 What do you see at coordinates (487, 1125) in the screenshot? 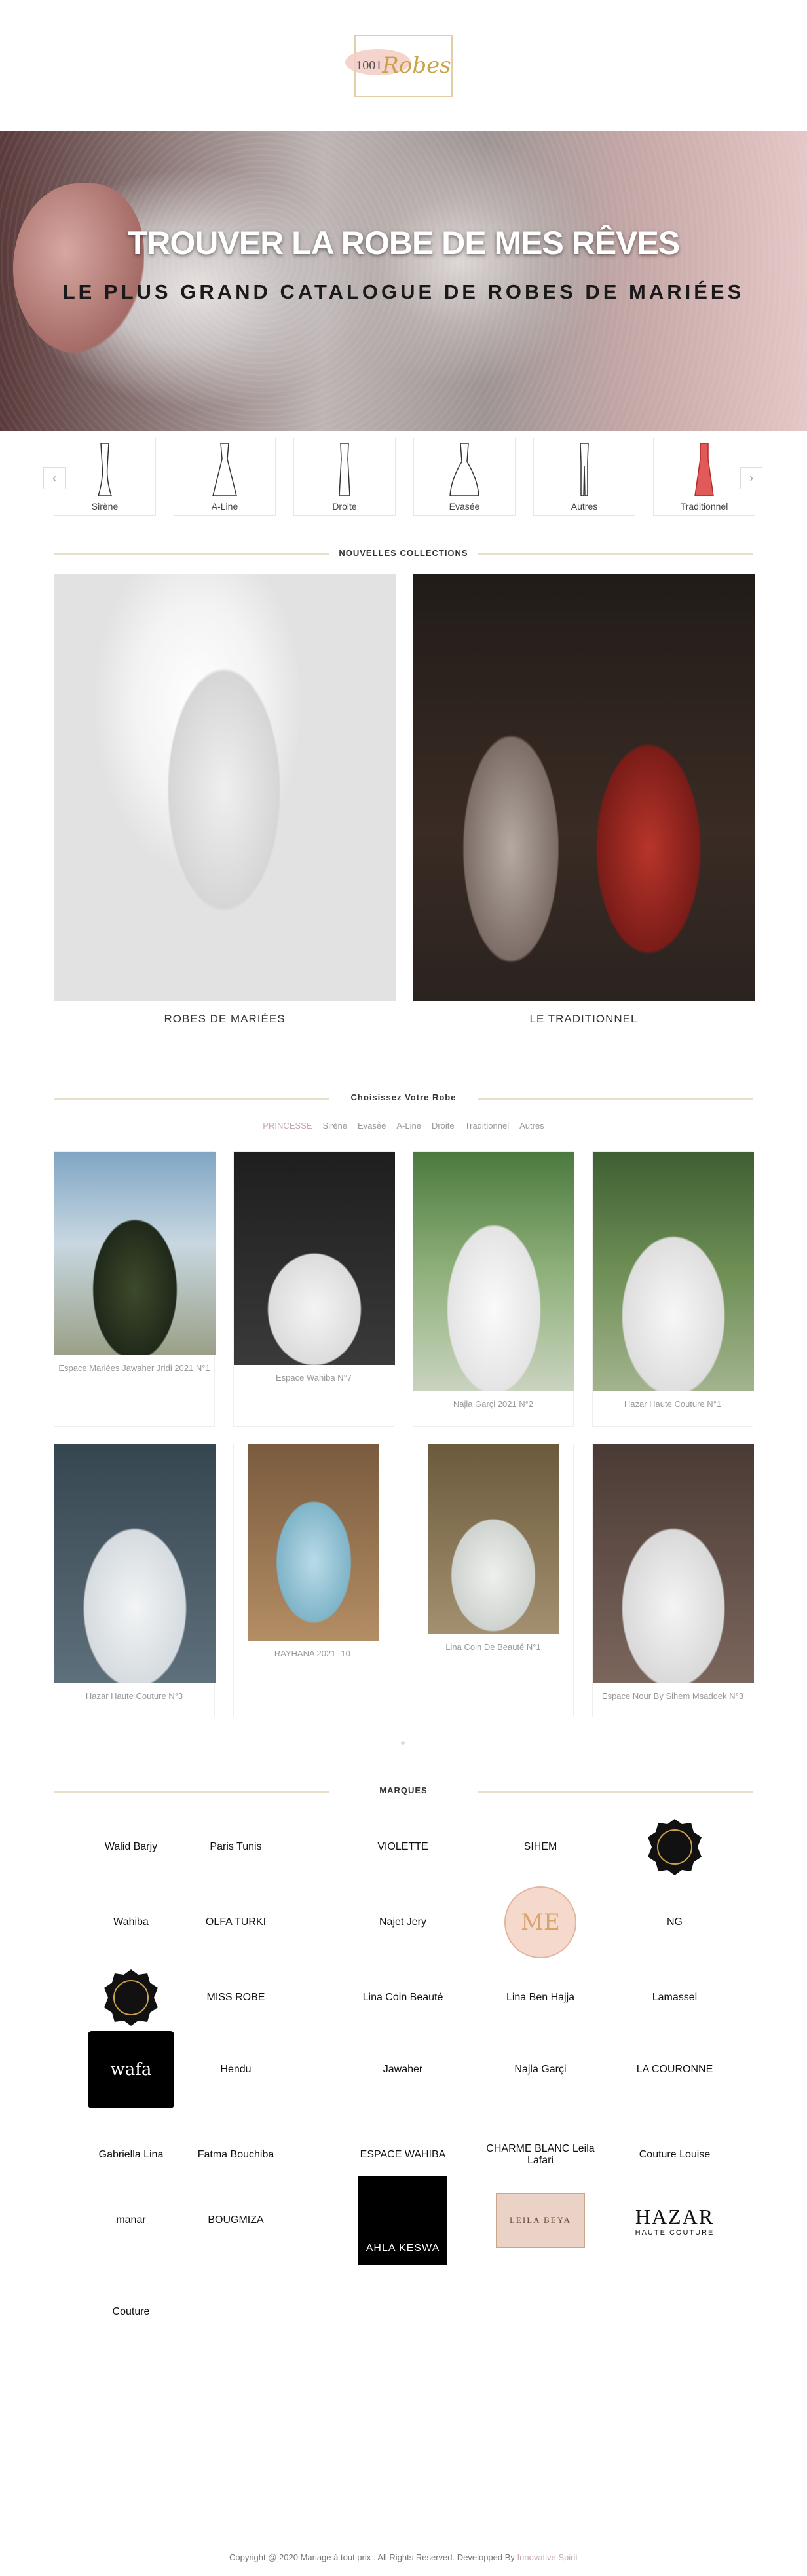
I see `filter-traditionnel: Traditionnel` at bounding box center [487, 1125].